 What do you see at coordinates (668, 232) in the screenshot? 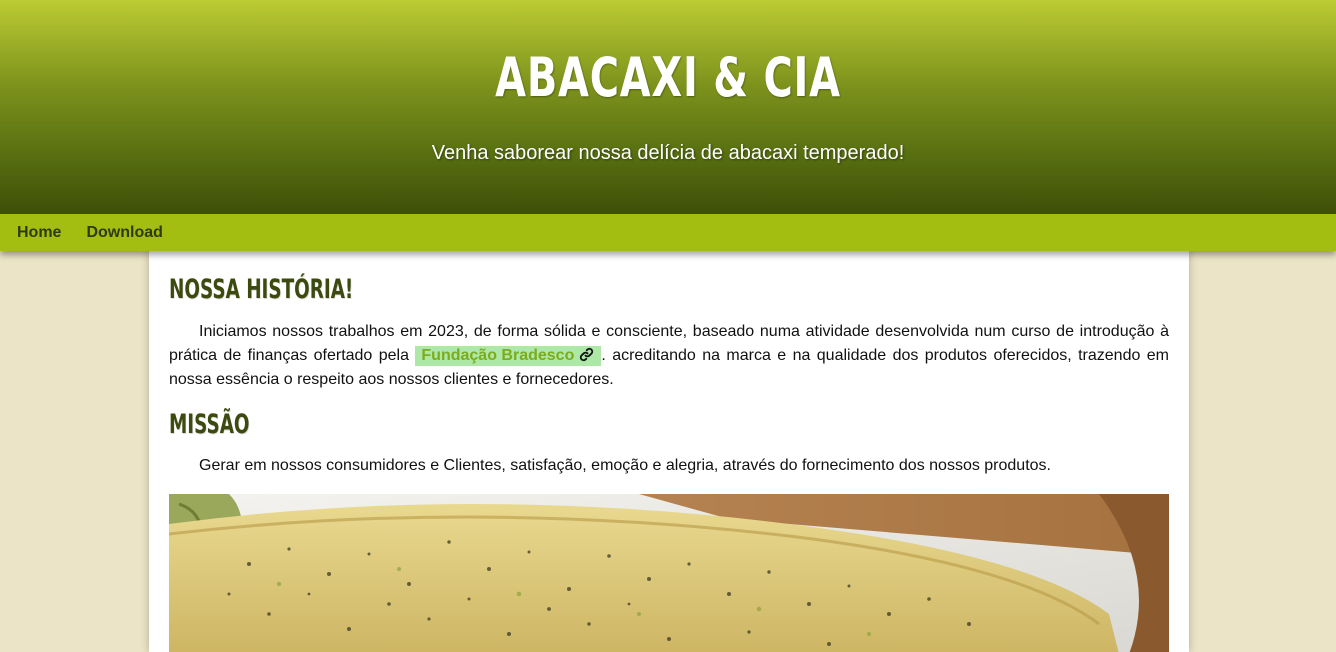
I see `main-nav: Home Download` at bounding box center [668, 232].